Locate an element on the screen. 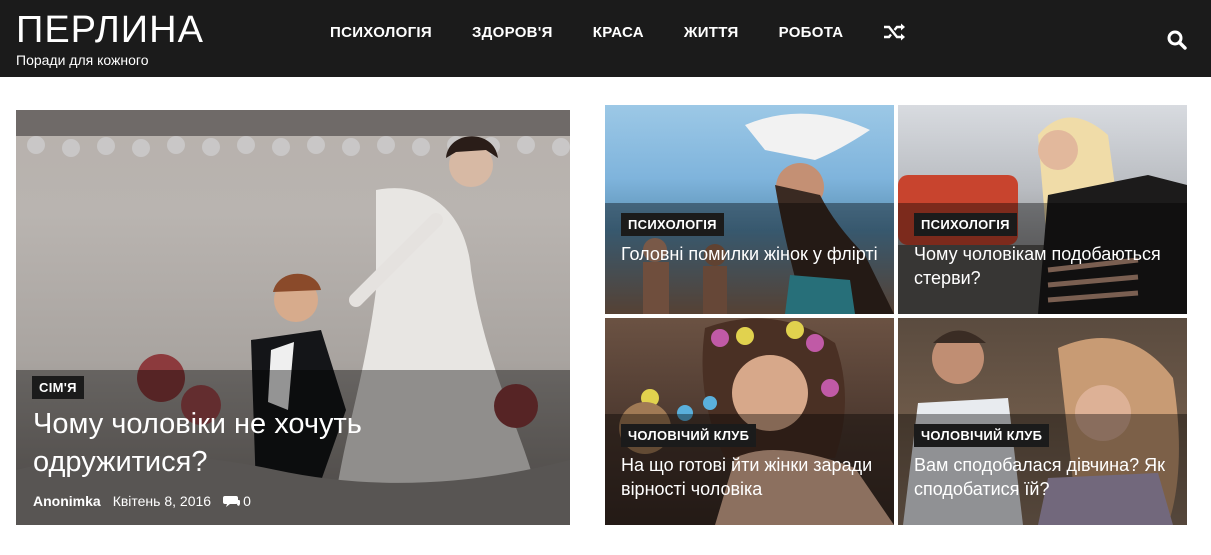 This screenshot has height=555, width=1211. comments-icon is located at coordinates (232, 501).